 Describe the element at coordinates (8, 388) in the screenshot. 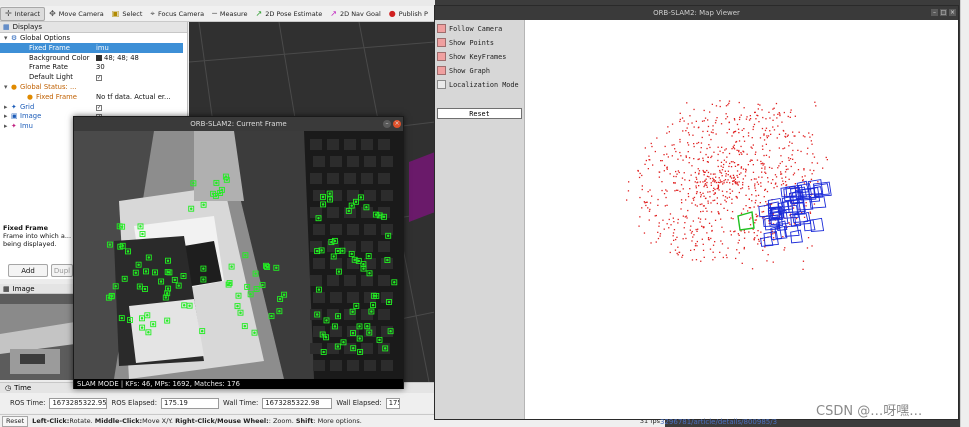

I see `time-icon: ◷` at that location.